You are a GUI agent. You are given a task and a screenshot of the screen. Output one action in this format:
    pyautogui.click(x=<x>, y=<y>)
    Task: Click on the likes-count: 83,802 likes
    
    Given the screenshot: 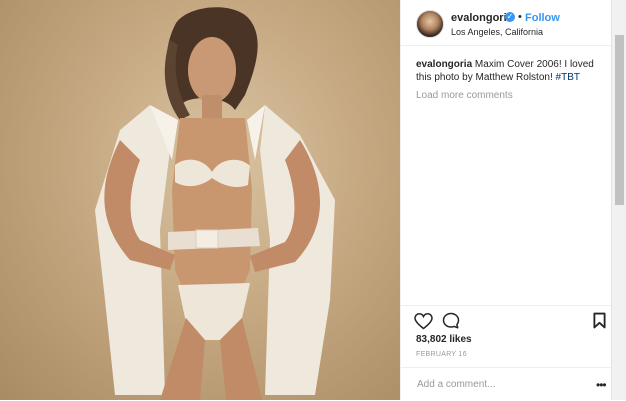 What is the action you would take?
    pyautogui.click(x=444, y=339)
    